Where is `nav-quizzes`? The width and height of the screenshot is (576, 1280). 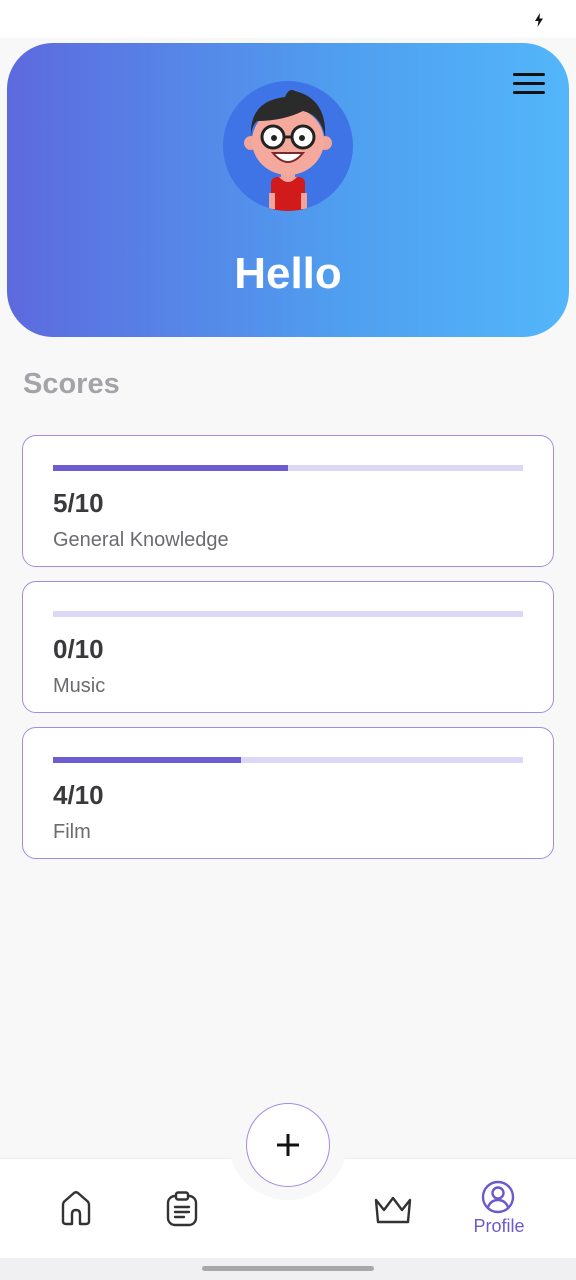
nav-quizzes is located at coordinates (182, 1211).